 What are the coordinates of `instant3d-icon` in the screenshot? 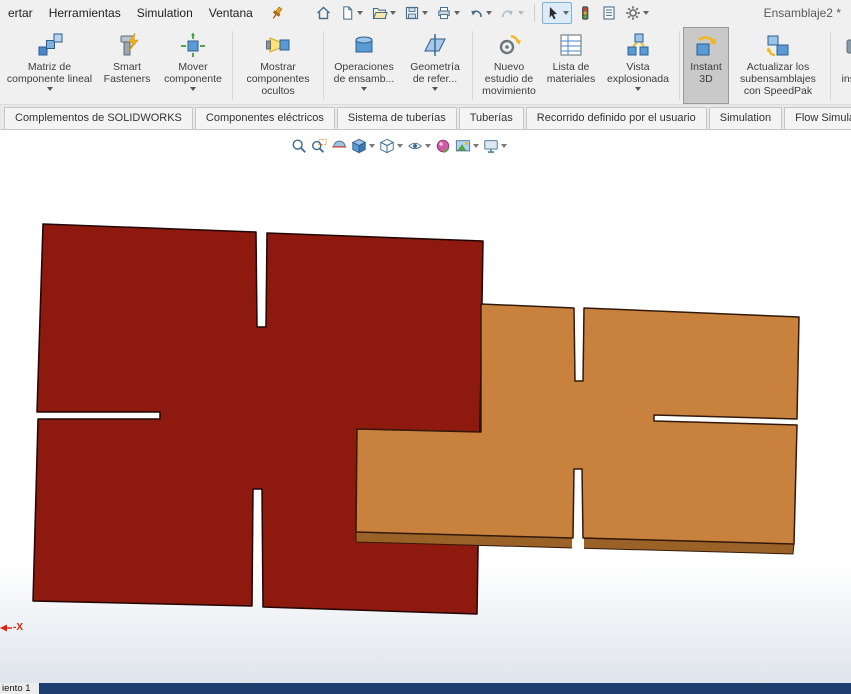 It's located at (706, 45).